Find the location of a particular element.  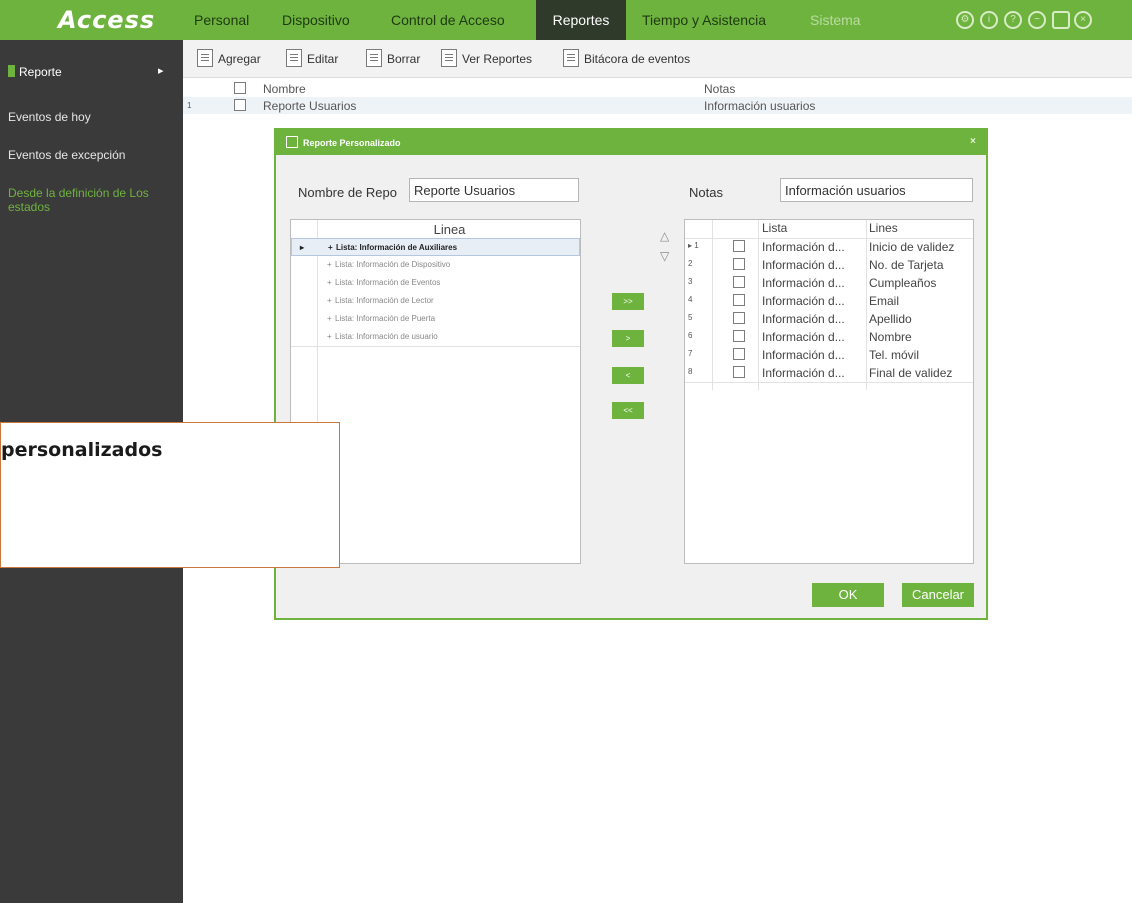

move-down-icon: ▽ is located at coordinates (664, 256).